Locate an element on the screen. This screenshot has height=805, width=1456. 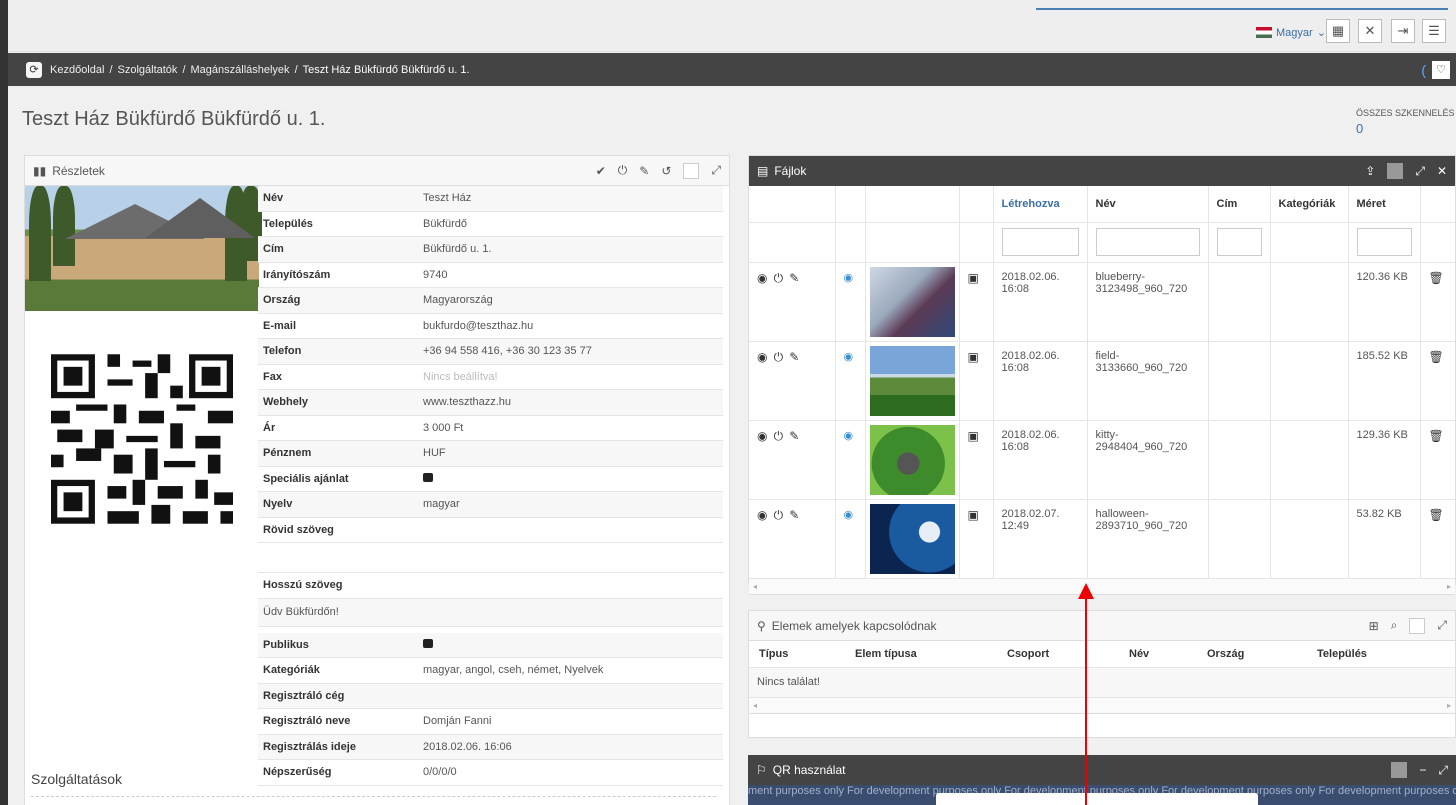
filter-created-input is located at coordinates (1040, 241).